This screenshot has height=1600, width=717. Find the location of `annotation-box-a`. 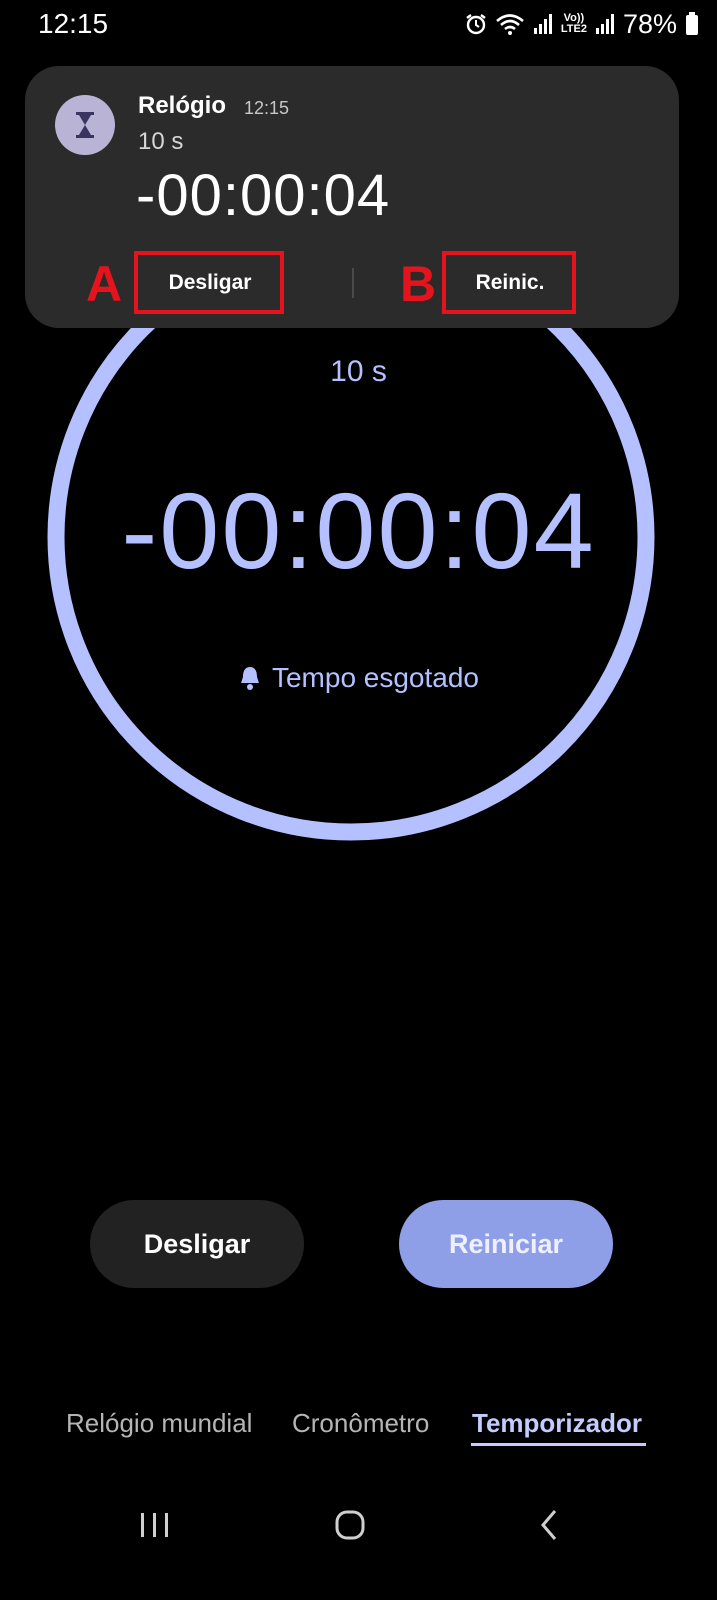

annotation-box-a is located at coordinates (209, 282).